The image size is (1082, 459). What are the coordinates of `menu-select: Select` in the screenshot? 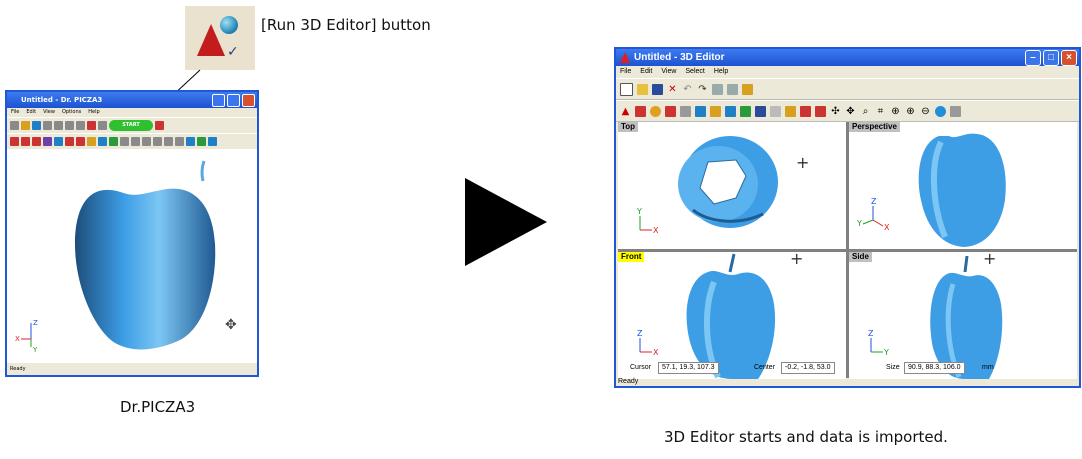 It's located at (694, 72).